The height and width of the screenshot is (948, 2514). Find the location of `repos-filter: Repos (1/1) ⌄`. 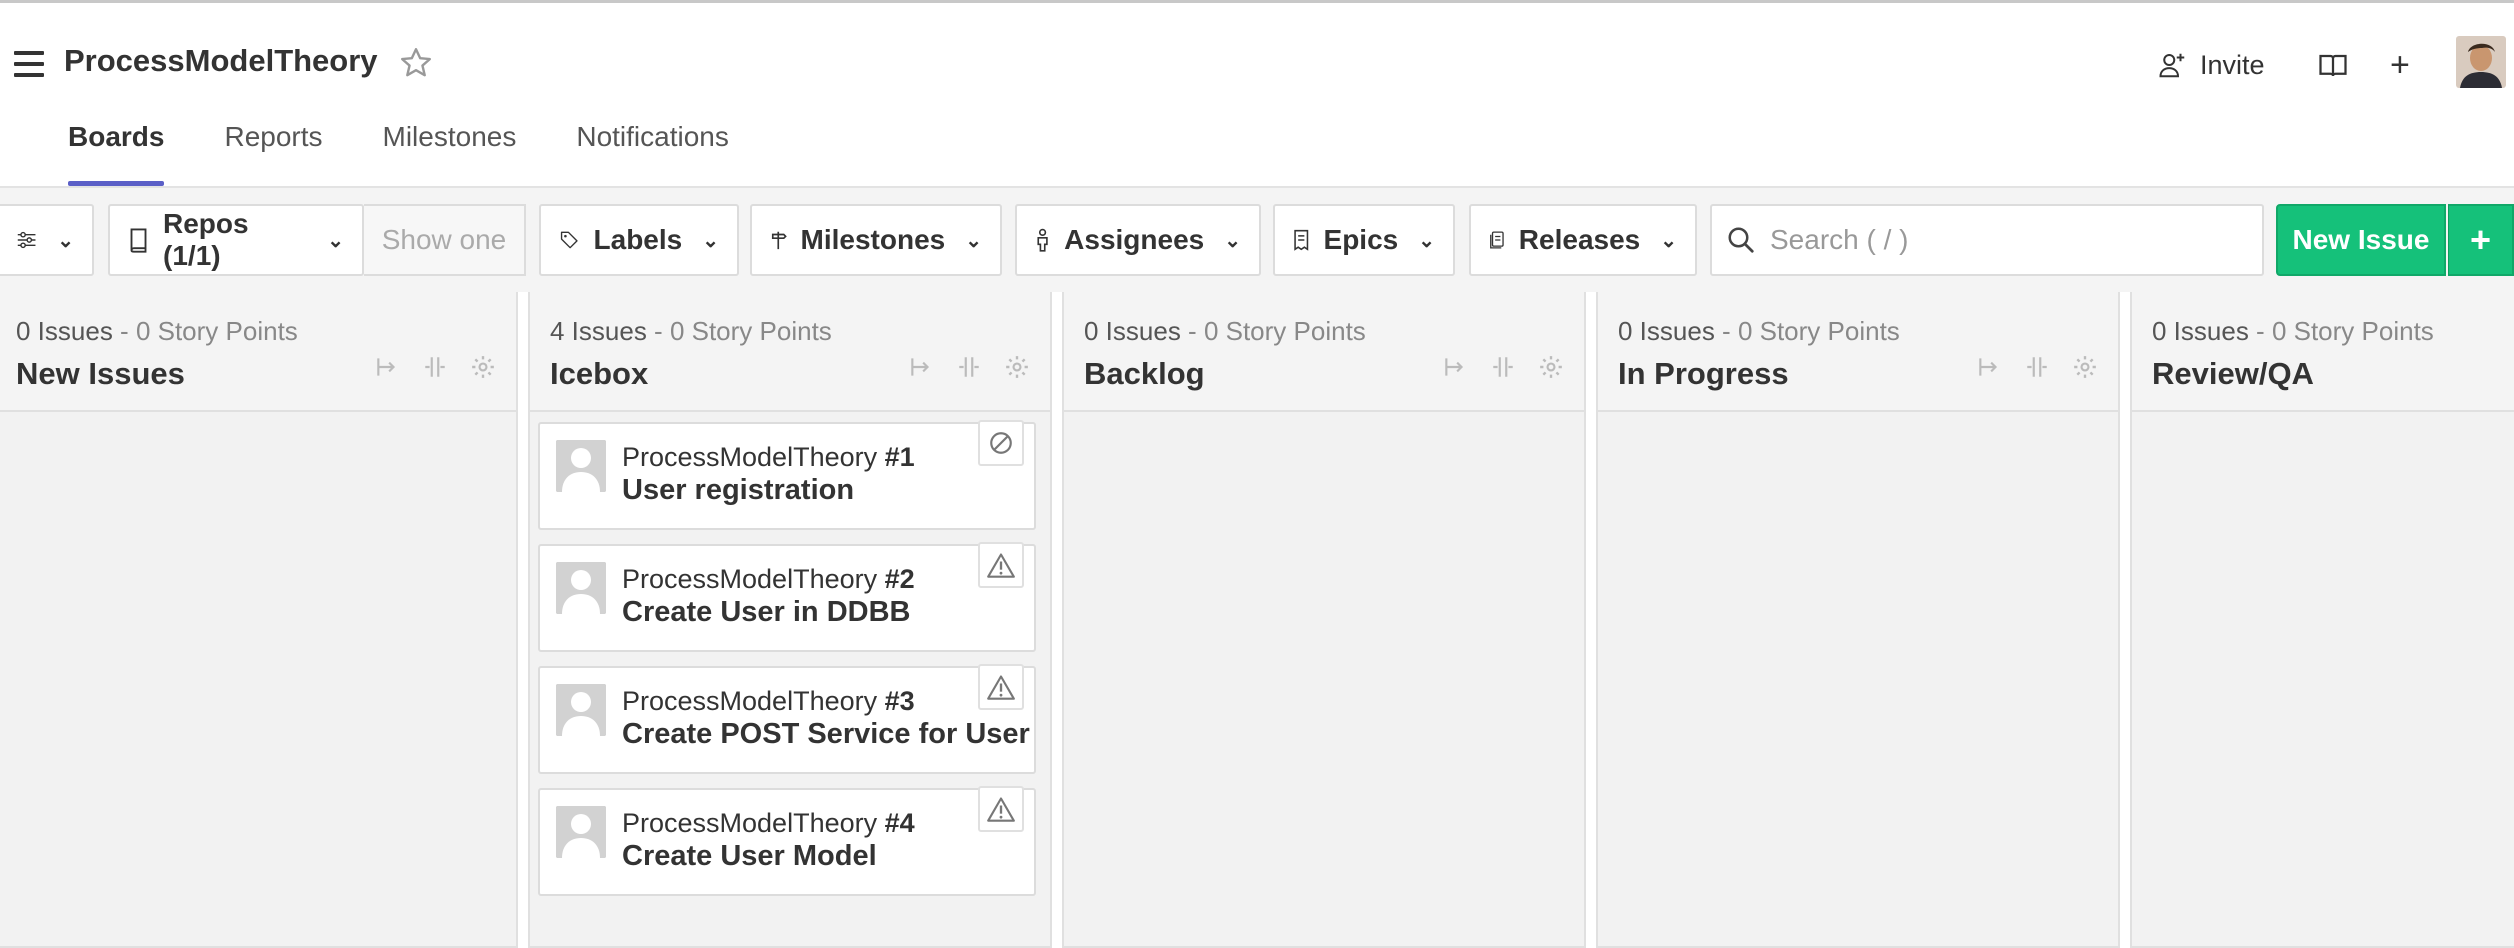

repos-filter: Repos (1/1) ⌄ is located at coordinates (236, 240).